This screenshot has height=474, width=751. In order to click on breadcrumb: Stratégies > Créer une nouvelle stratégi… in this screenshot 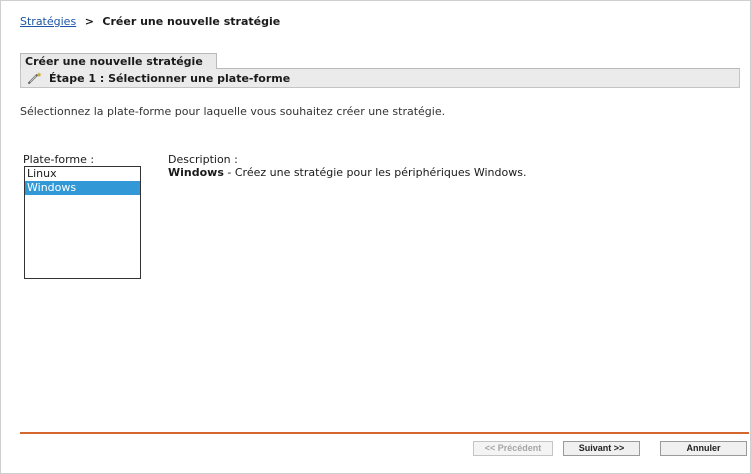, I will do `click(150, 21)`.